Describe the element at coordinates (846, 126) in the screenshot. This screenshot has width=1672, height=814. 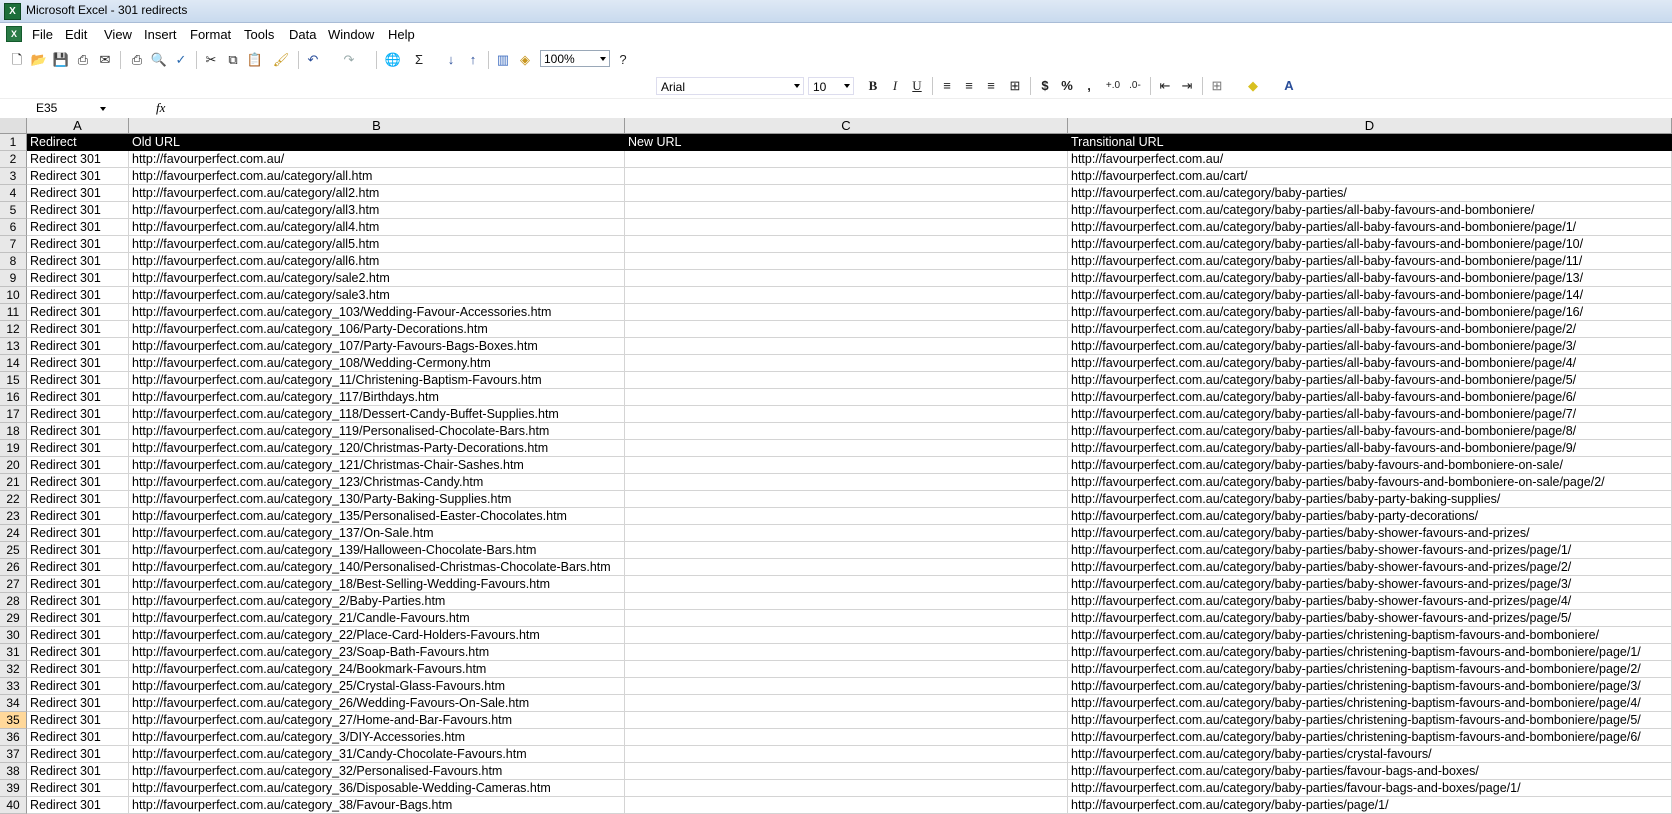
I see `column-header-c: C` at that location.